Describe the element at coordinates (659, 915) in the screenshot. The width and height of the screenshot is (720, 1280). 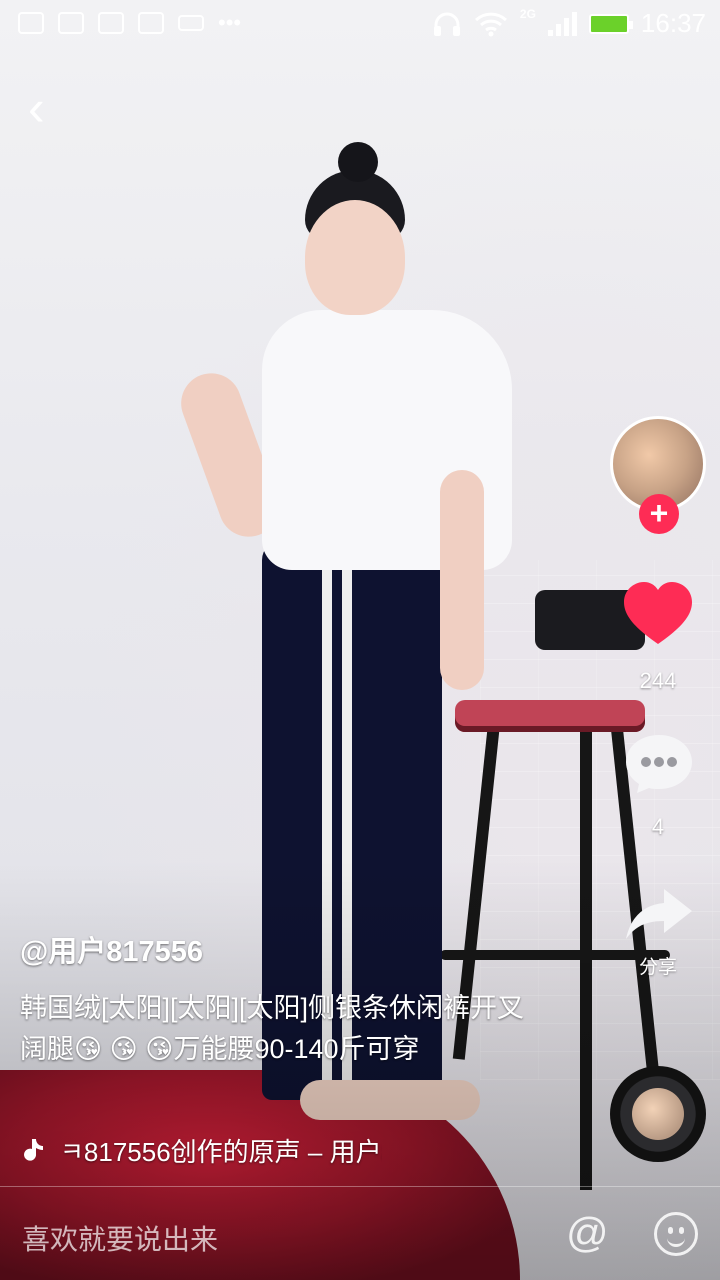
I see `share-arrow-icon` at that location.